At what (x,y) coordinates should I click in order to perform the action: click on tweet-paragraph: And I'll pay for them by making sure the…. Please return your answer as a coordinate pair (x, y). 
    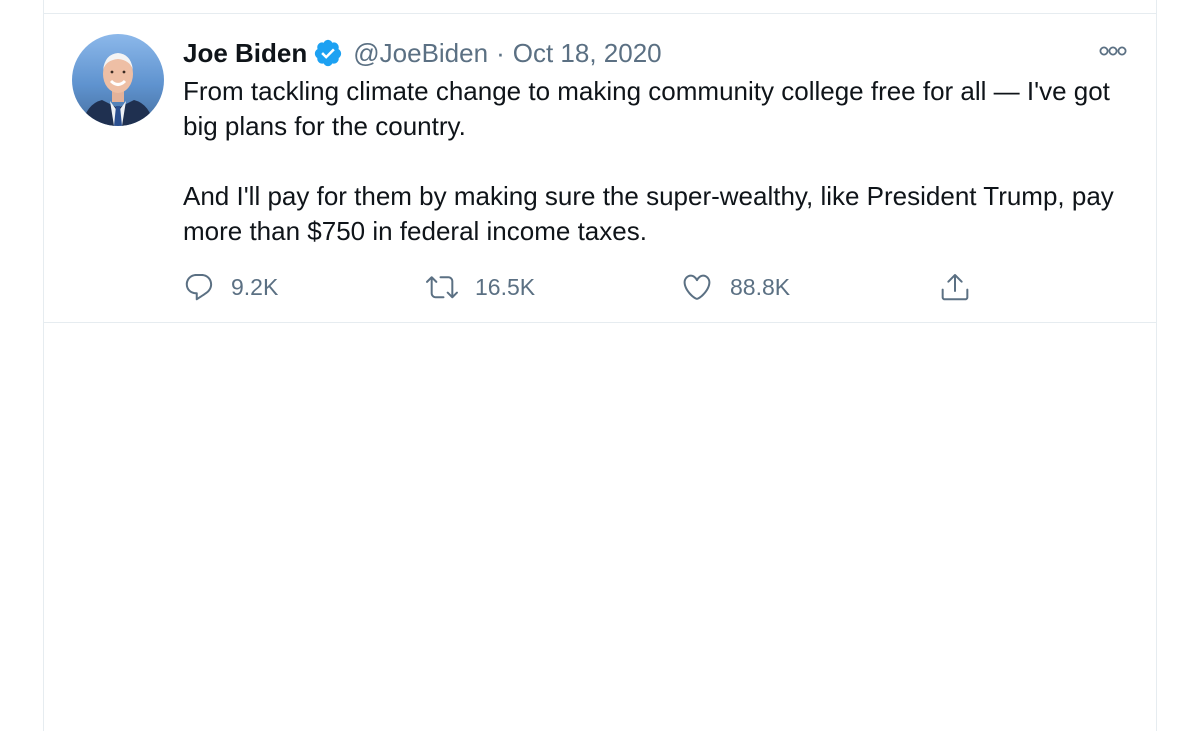
    Looking at the image, I should click on (648, 213).